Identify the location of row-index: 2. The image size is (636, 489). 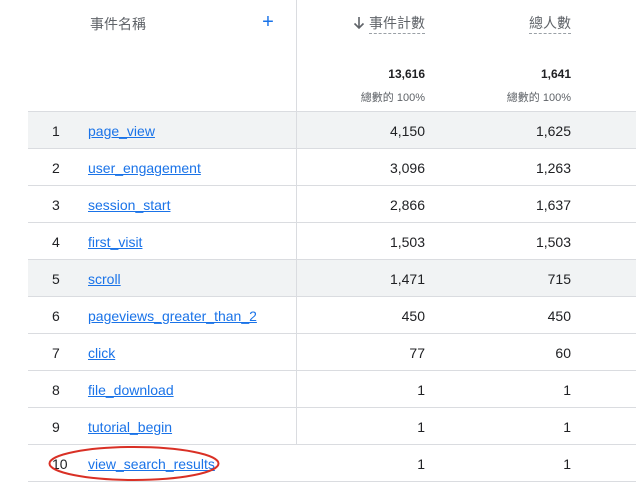
(56, 168).